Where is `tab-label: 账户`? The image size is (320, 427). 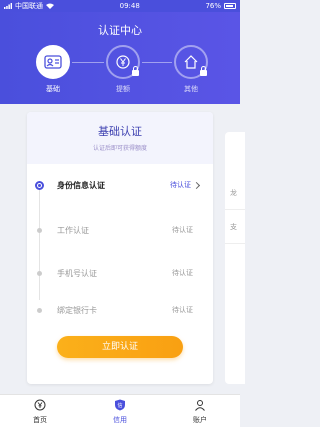 tab-label: 账户 is located at coordinates (200, 420).